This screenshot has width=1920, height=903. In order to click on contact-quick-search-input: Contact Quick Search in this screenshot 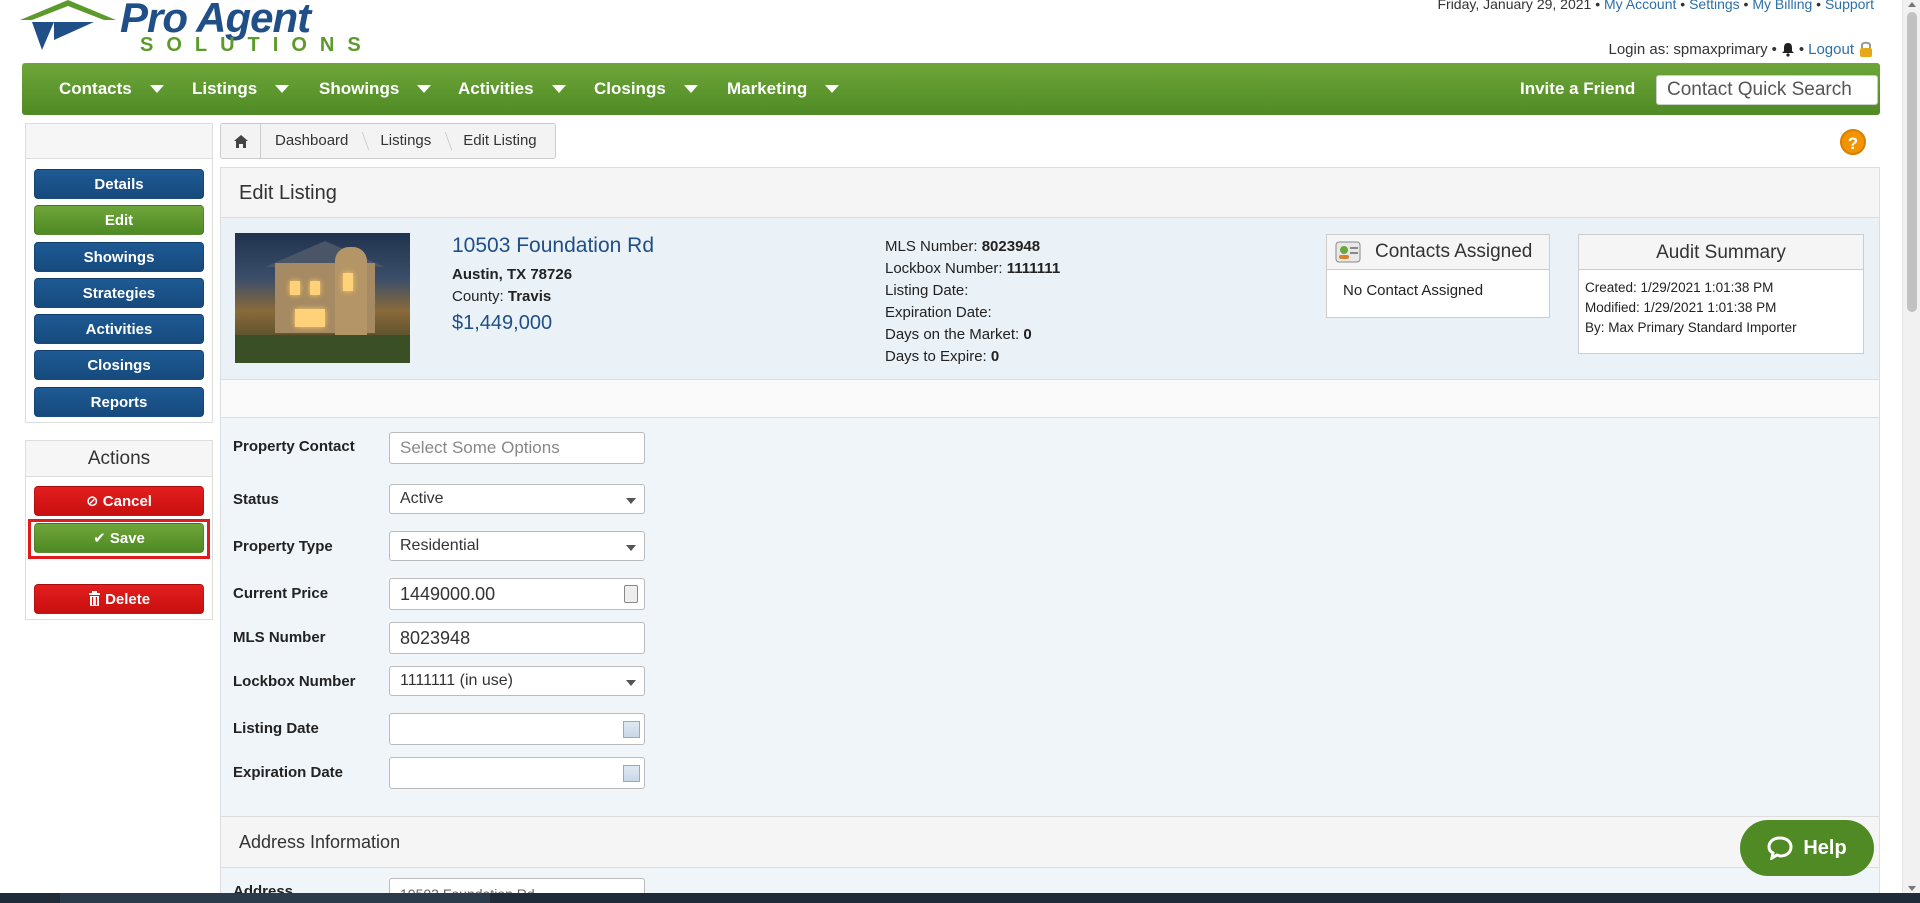, I will do `click(1767, 90)`.